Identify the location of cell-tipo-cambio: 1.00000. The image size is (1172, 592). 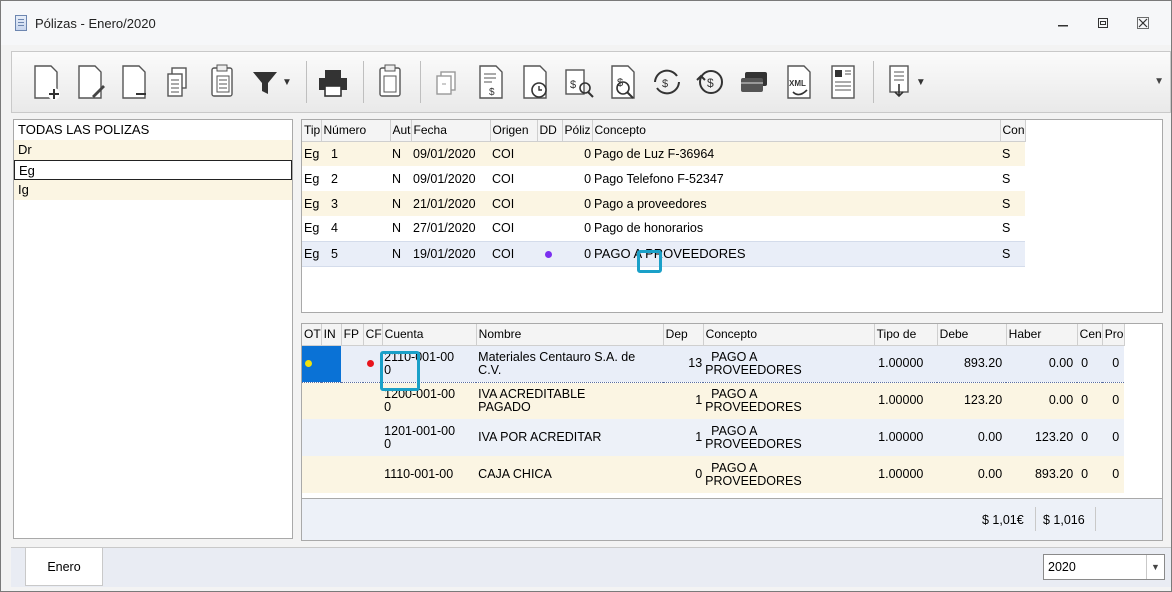
(906, 474).